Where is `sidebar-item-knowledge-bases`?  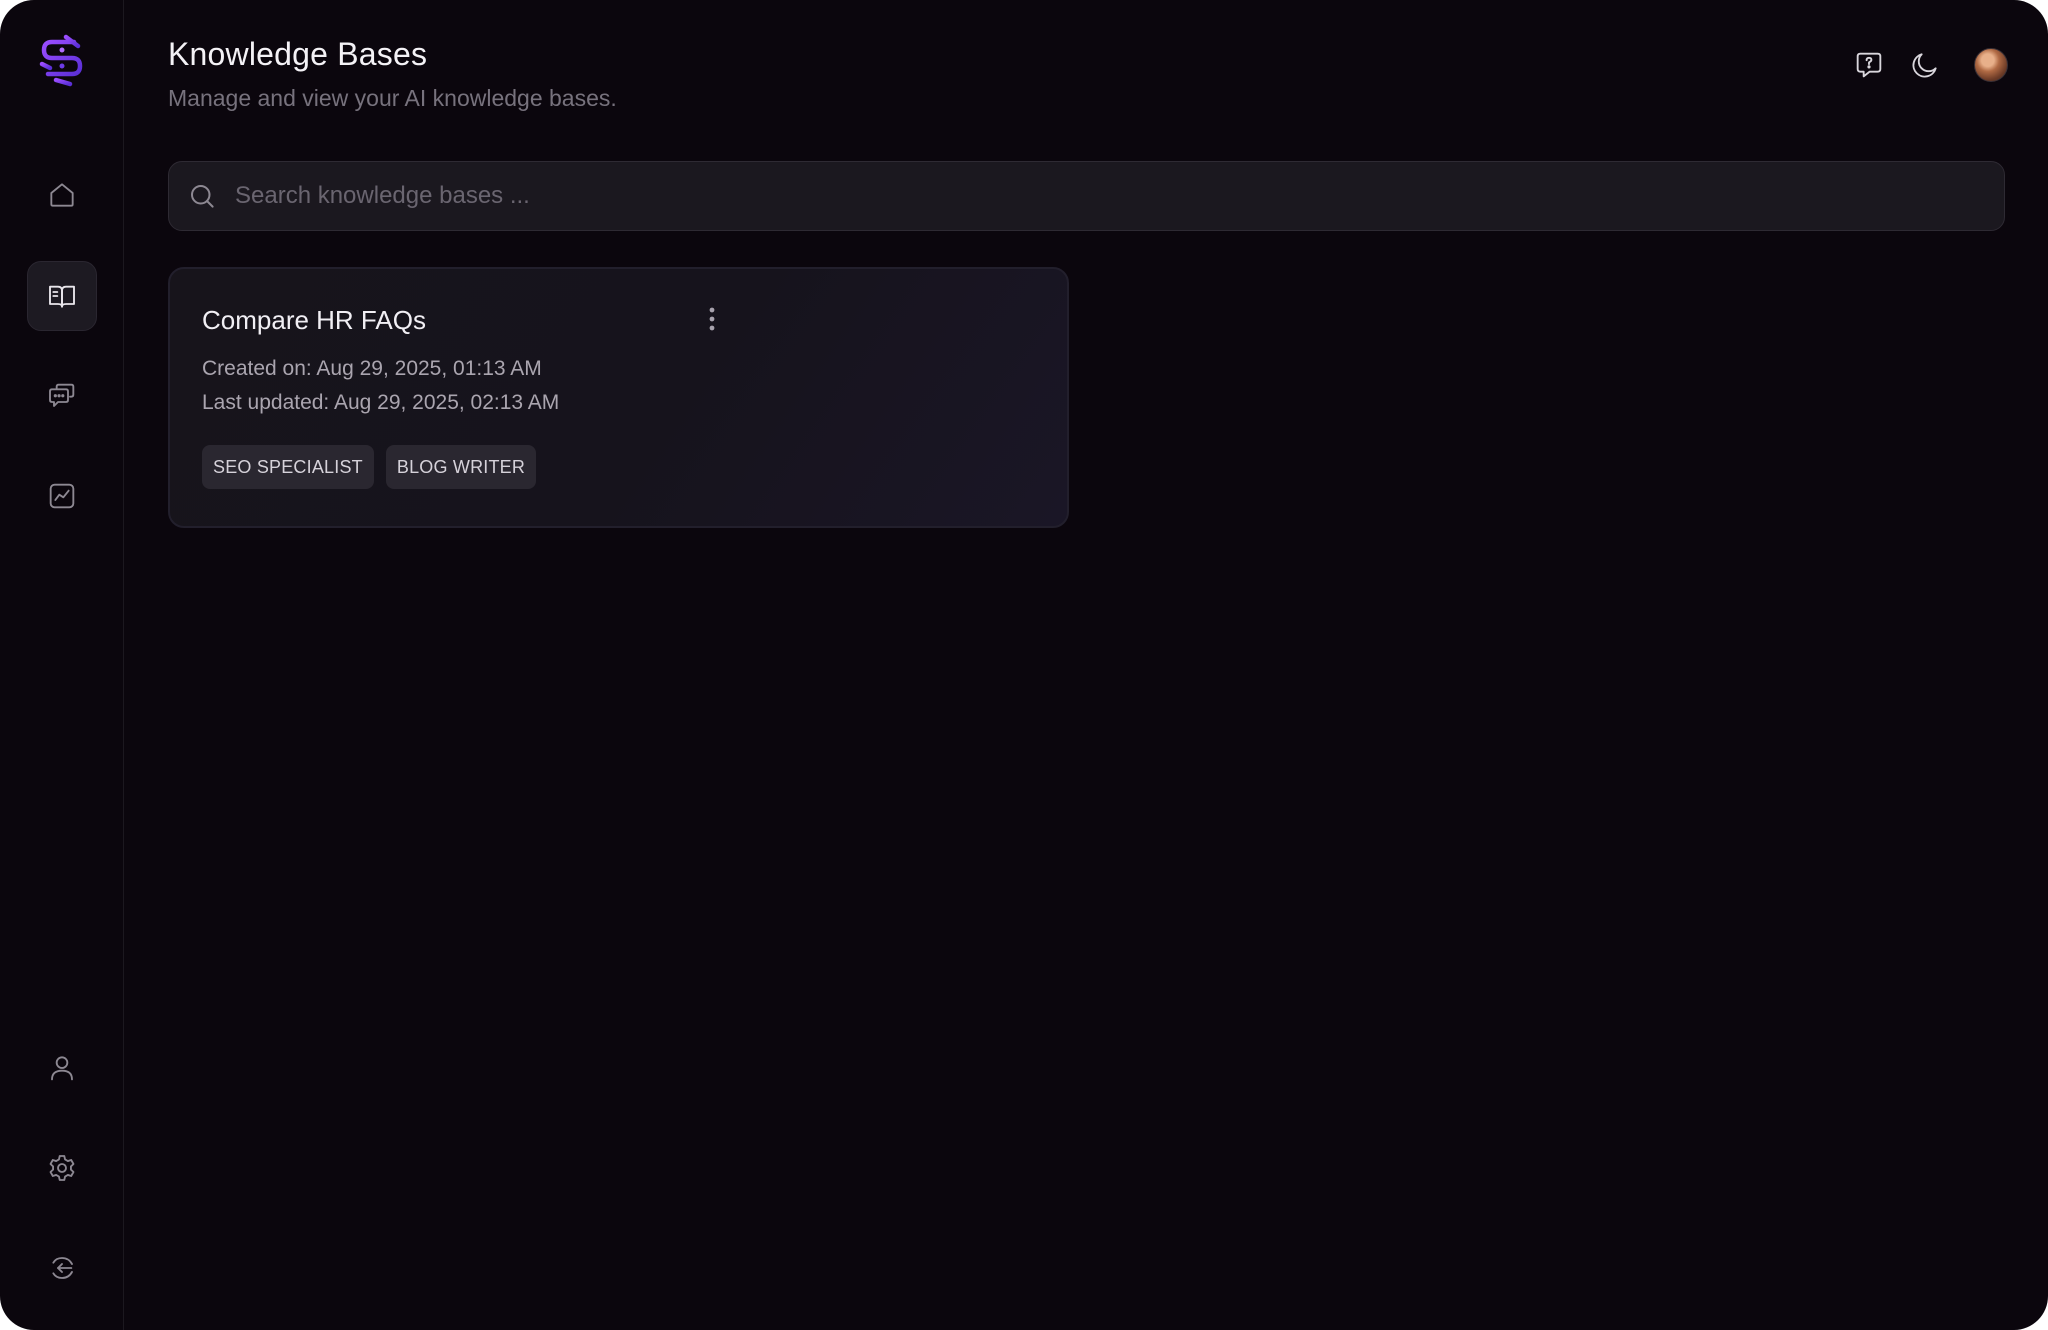 sidebar-item-knowledge-bases is located at coordinates (62, 296).